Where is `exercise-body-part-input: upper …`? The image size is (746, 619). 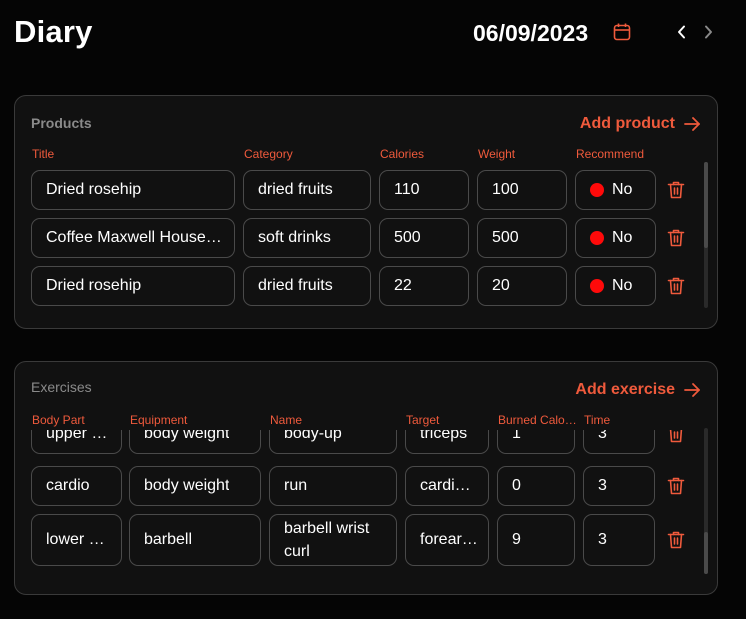 exercise-body-part-input: upper … is located at coordinates (76, 442).